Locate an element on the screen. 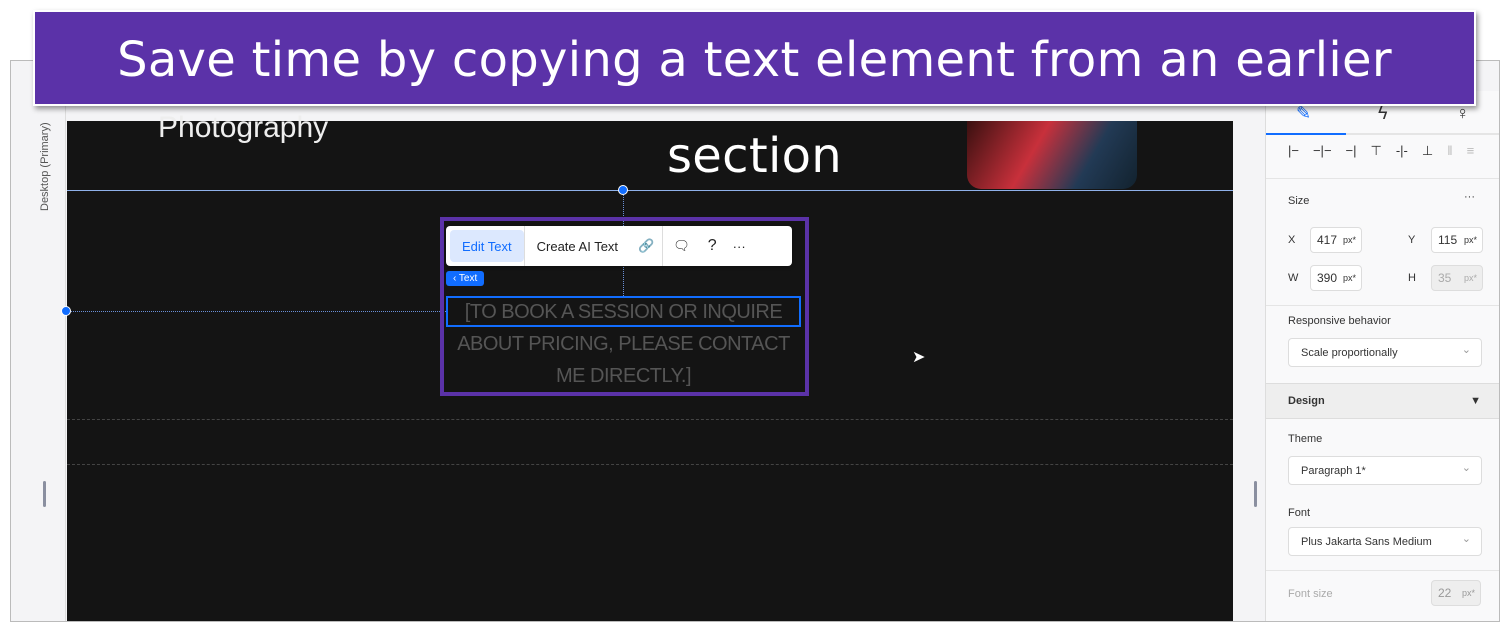 The width and height of the screenshot is (1508, 633). right-resize-handle is located at coordinates (1255, 494).